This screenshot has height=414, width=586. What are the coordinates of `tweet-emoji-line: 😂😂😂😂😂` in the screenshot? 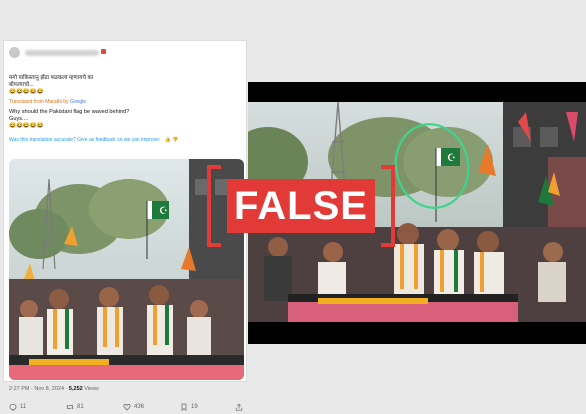 It's located at (26, 92).